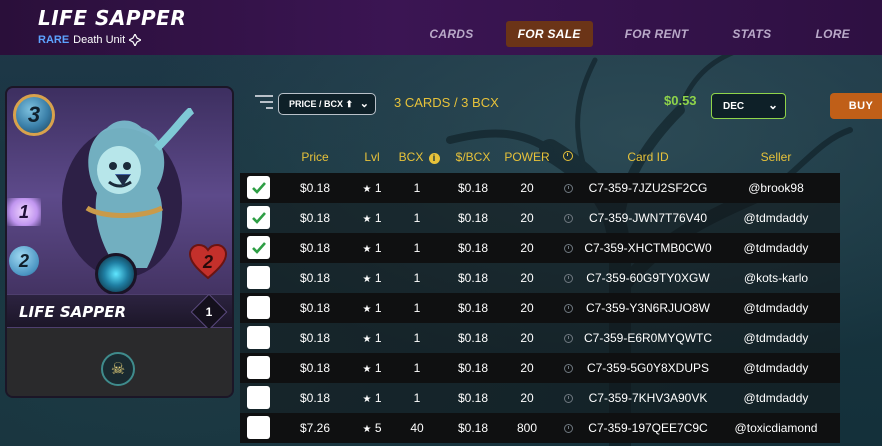  Describe the element at coordinates (648, 188) in the screenshot. I see `cell-card-id: C7-359-7JZU2SF2CG` at that location.